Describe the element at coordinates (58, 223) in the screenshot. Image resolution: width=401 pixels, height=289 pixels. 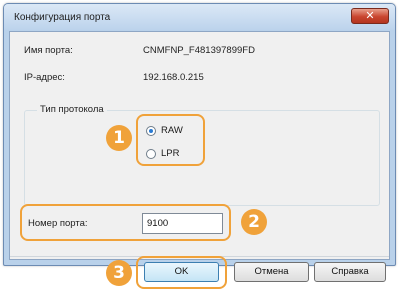
I see `port-number-label: Номер порта:` at that location.